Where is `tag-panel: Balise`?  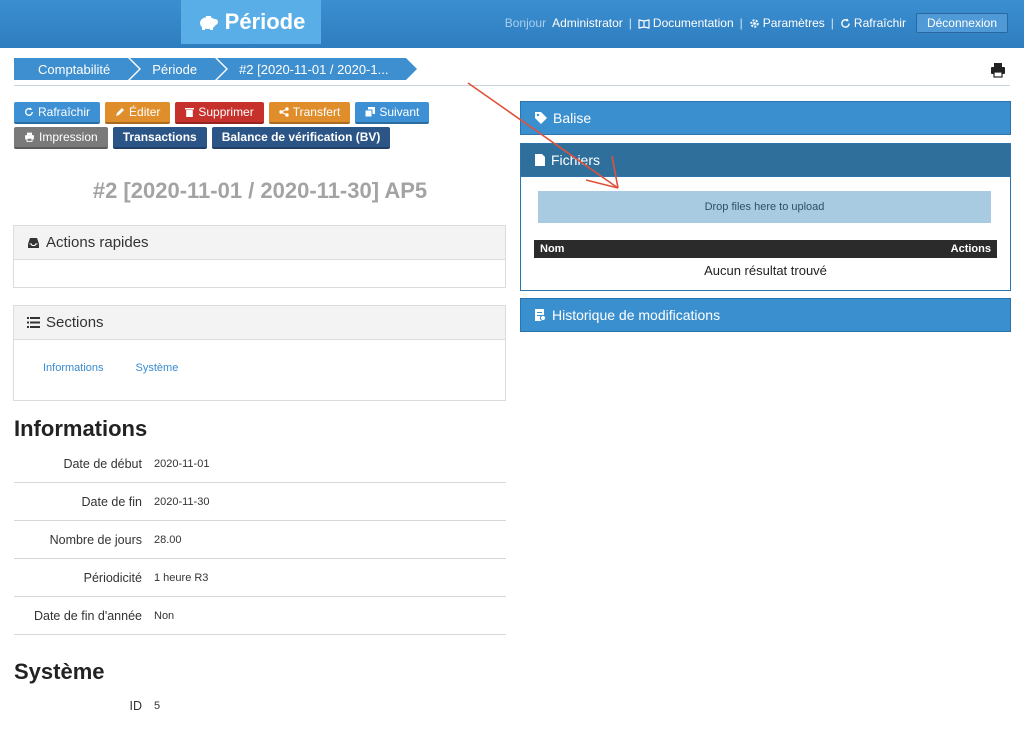
tag-panel: Balise is located at coordinates (765, 118).